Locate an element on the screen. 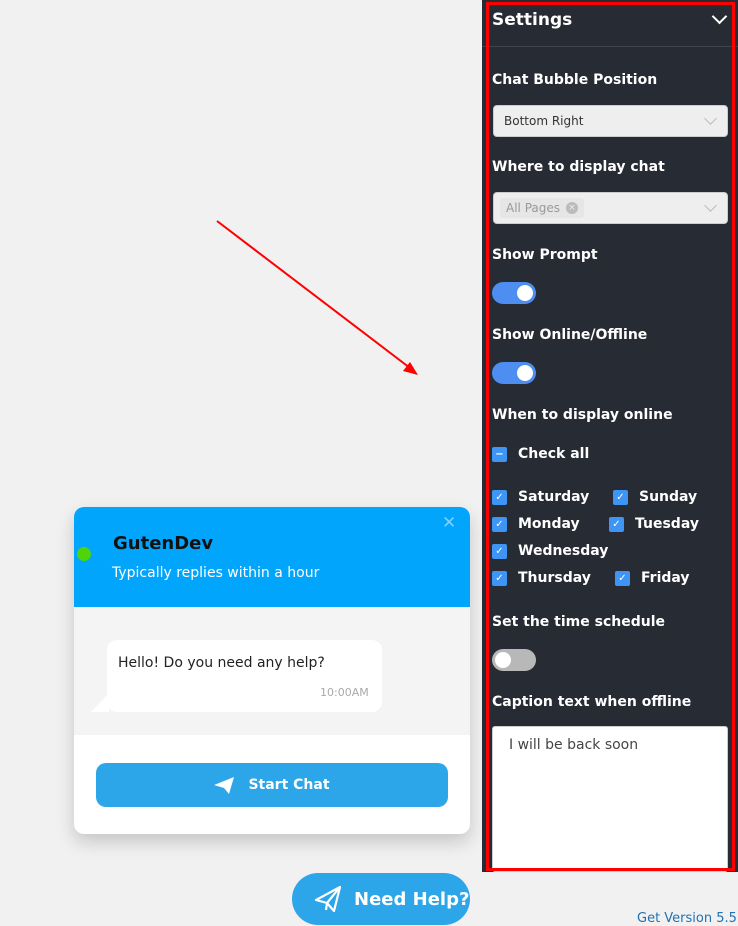  checkbox-label: Saturday is located at coordinates (554, 497).